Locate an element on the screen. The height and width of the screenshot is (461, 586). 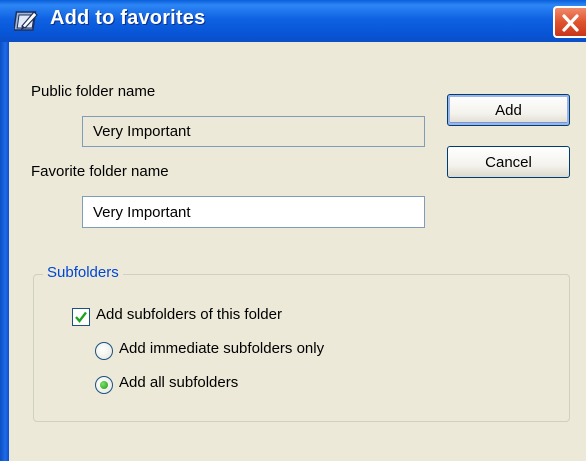
close-icon is located at coordinates (570, 23).